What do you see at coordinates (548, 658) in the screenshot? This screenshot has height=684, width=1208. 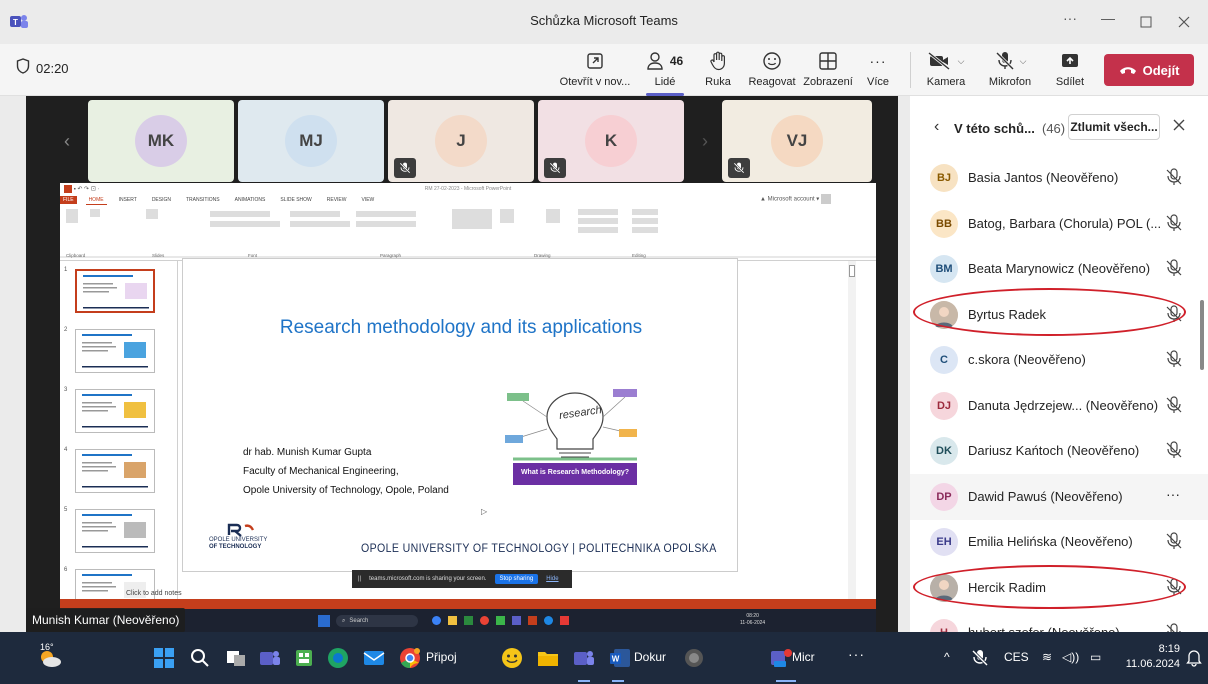 I see `file-explorer-icon` at bounding box center [548, 658].